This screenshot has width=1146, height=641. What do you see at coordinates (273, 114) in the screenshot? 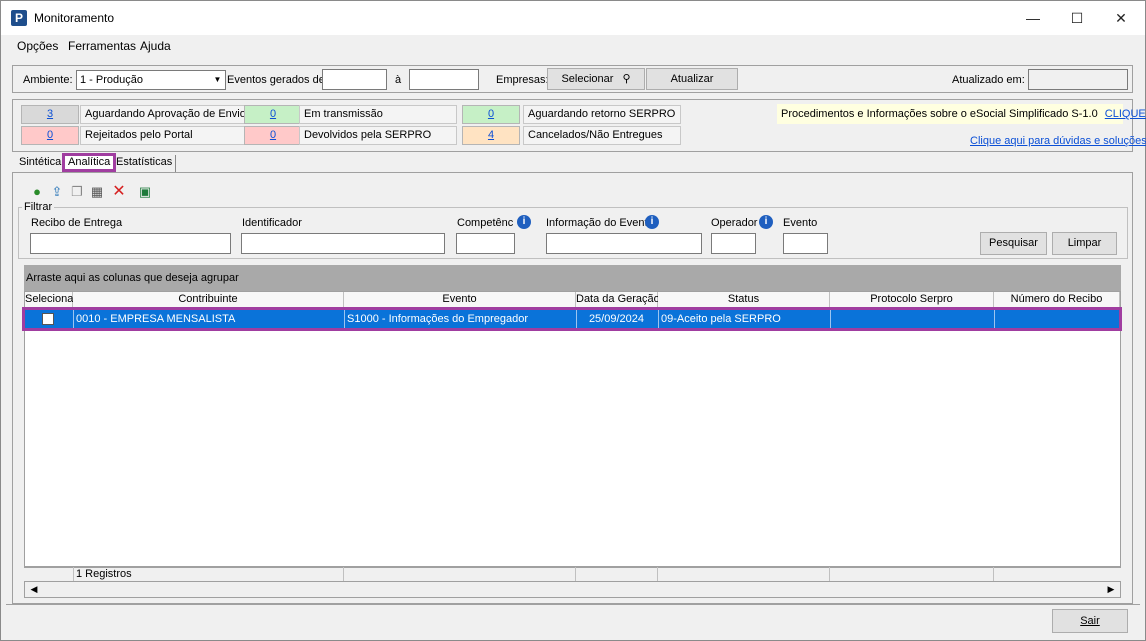
I see `status-count-transmissao: 0` at bounding box center [273, 114].